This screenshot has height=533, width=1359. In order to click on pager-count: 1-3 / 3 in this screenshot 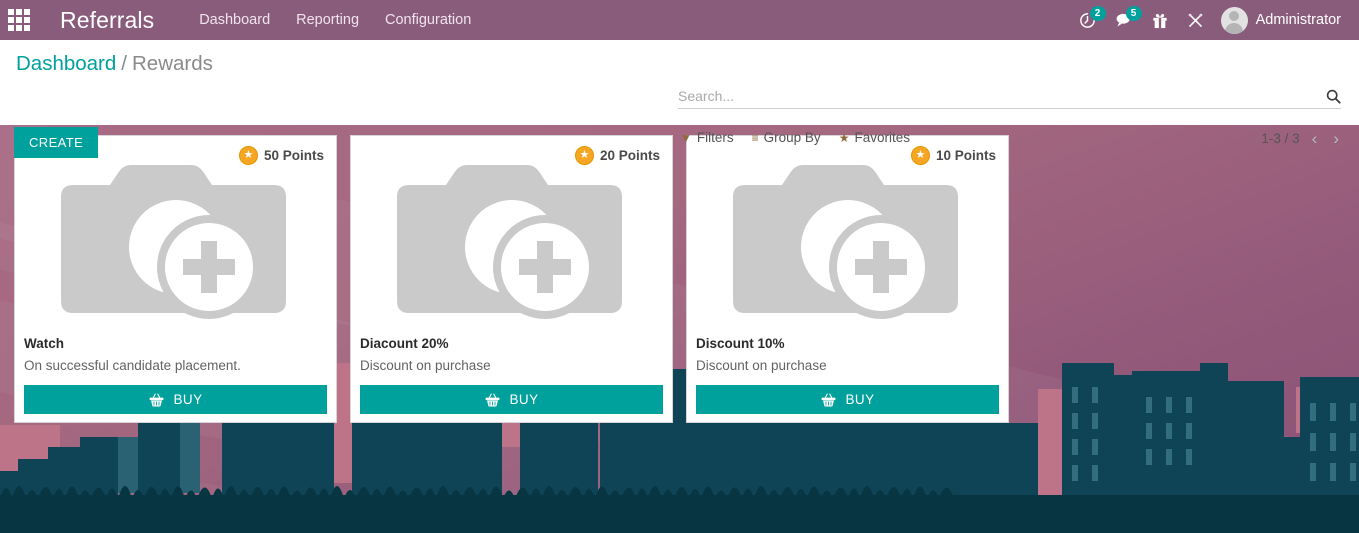, I will do `click(1280, 138)`.